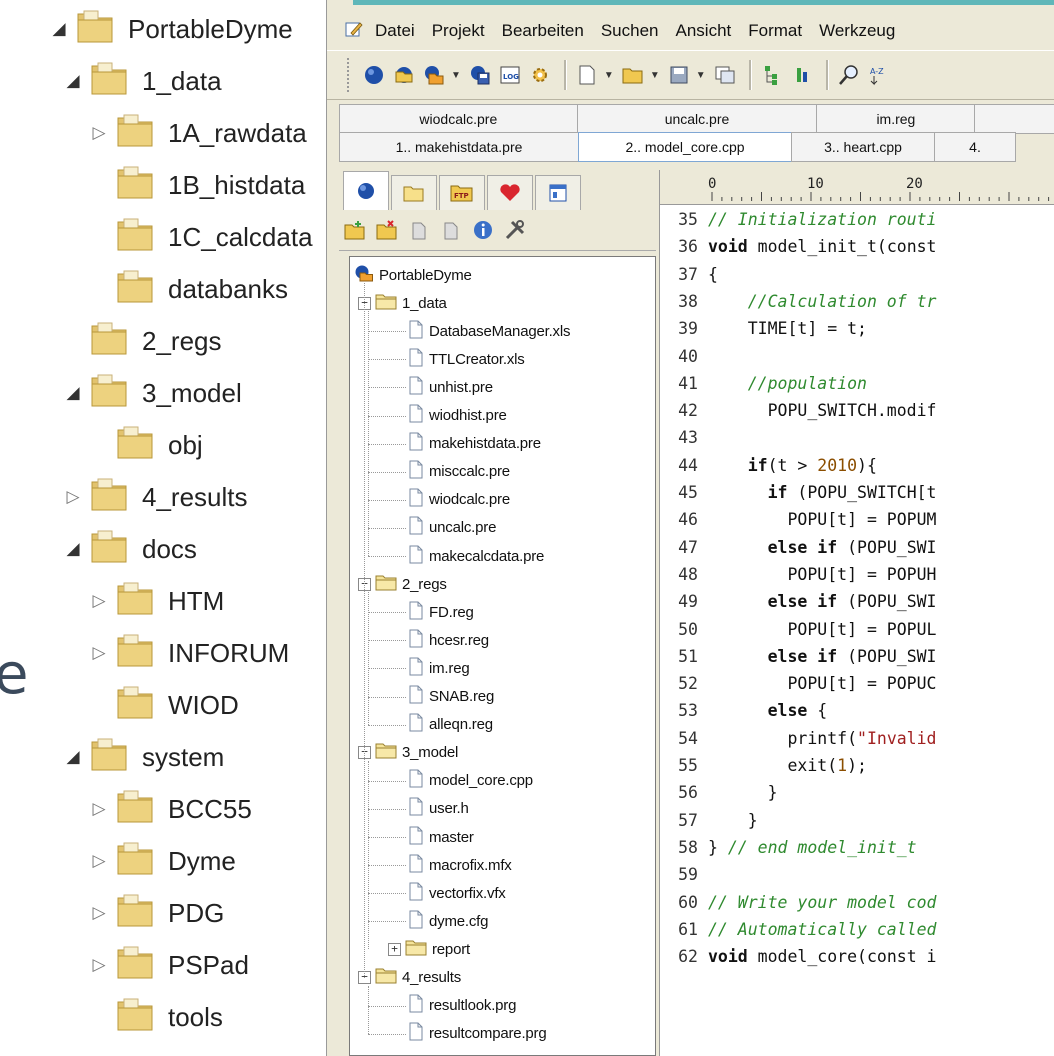 The width and height of the screenshot is (1054, 1056). I want to click on info-icon, so click(483, 230).